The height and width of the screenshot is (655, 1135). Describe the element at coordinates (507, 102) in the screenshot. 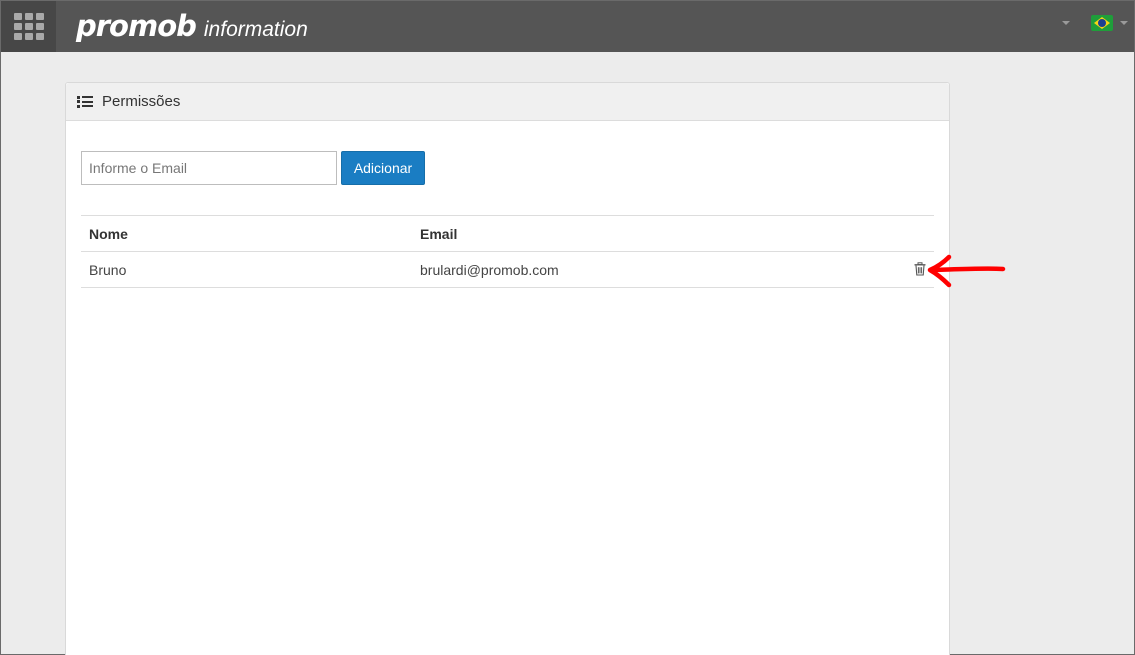

I see `panel-header: Permissões` at that location.